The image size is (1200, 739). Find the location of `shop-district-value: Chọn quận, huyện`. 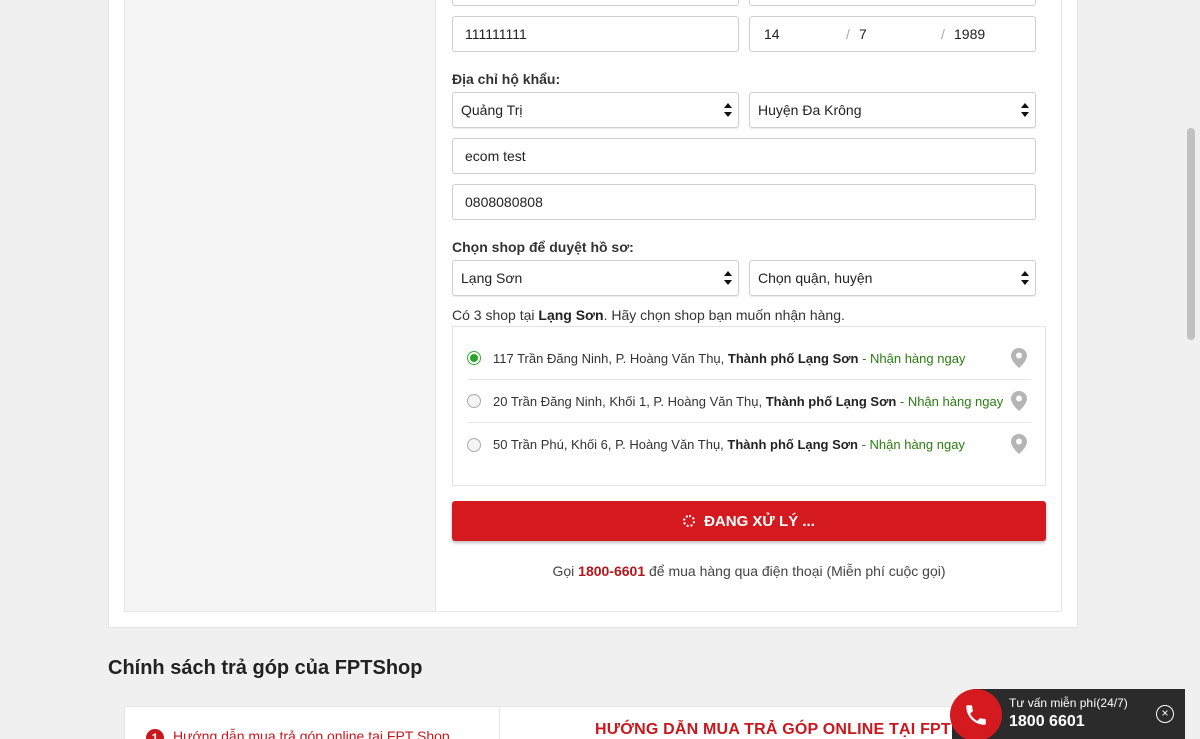

shop-district-value: Chọn quận, huyện is located at coordinates (815, 278).